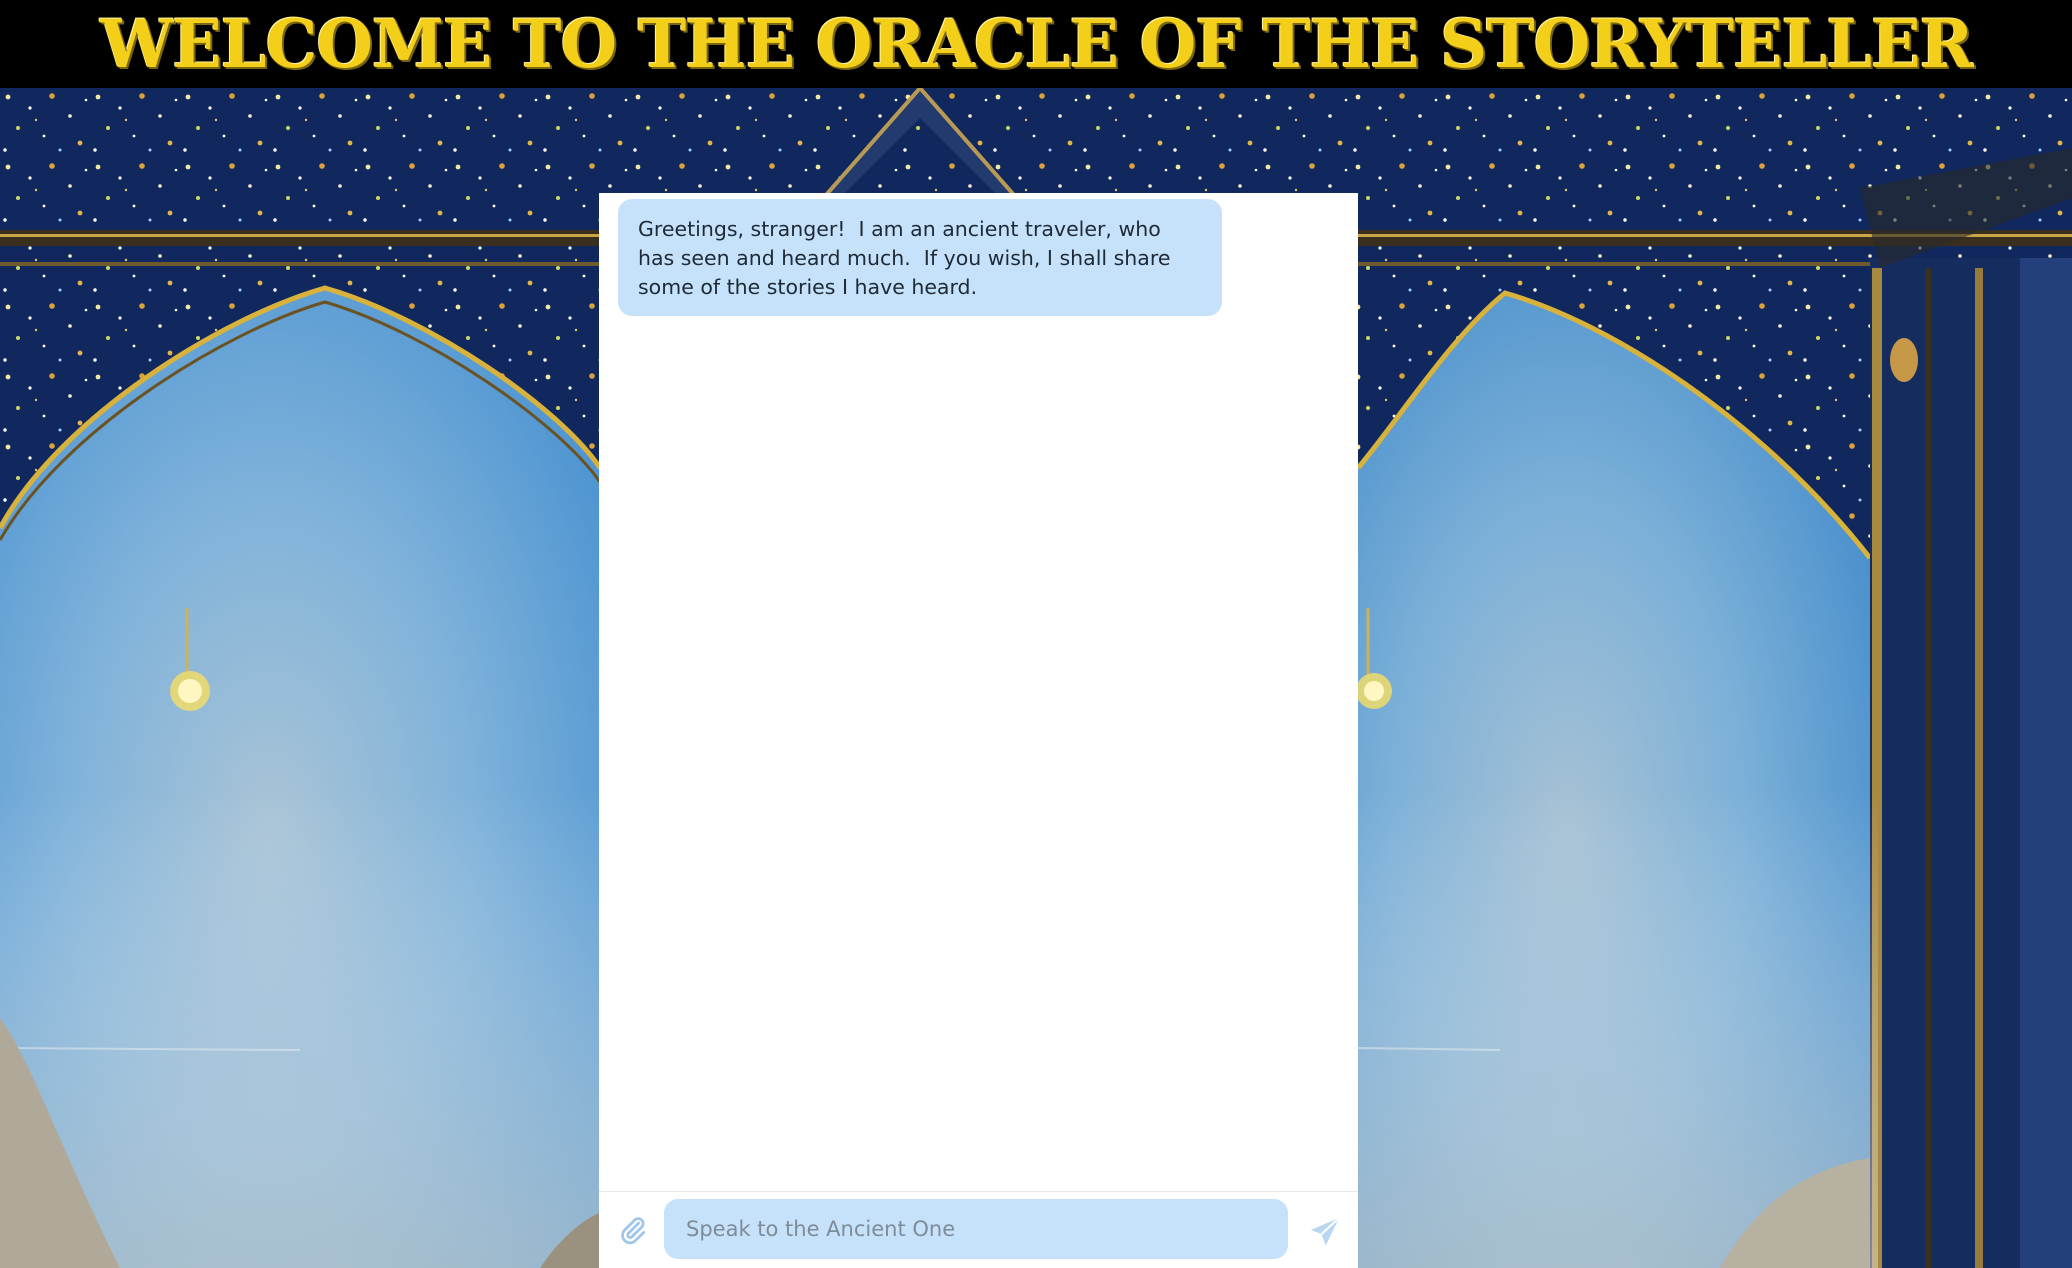 The image size is (2072, 1268). I want to click on paperclip-icon, so click(633, 1231).